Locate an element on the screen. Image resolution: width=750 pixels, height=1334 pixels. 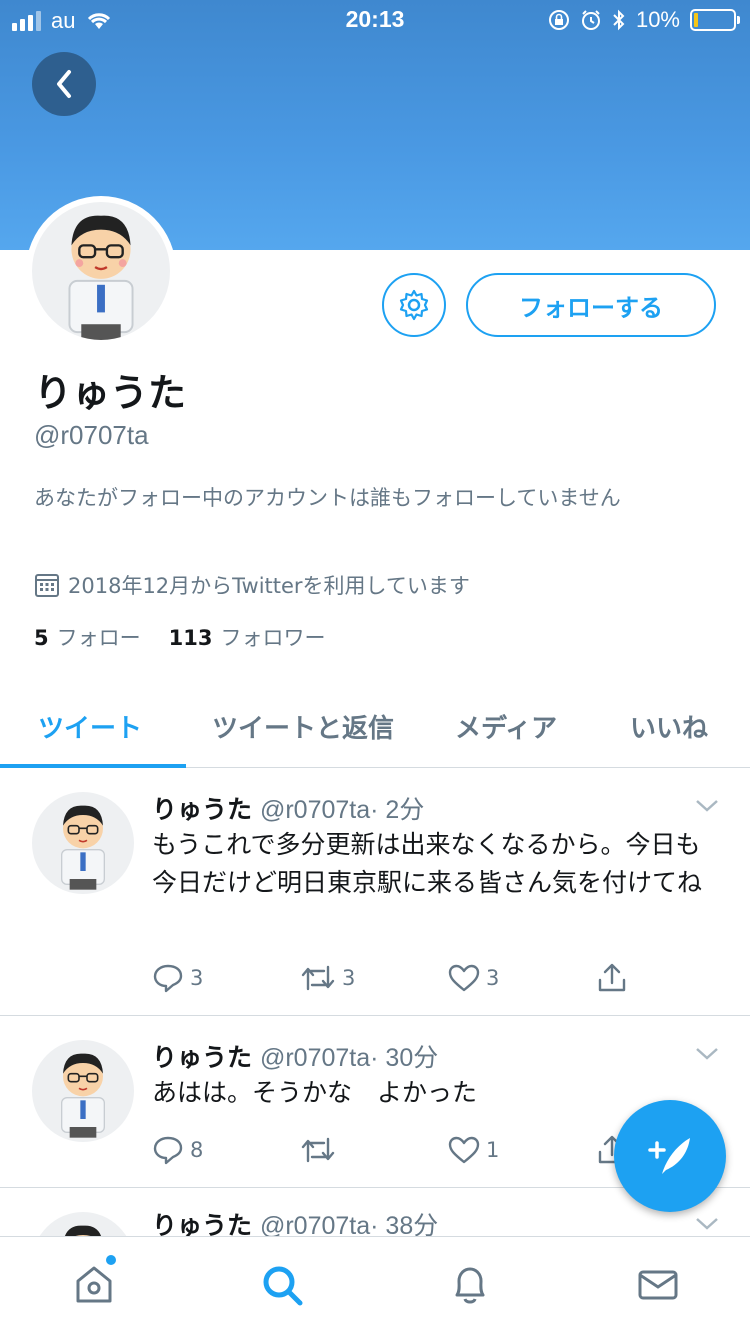
retweet-button: 3 is located at coordinates (374, 978).